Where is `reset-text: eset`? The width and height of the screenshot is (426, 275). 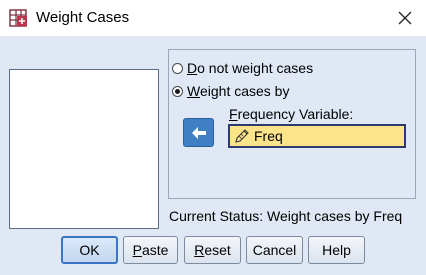 reset-text: eset is located at coordinates (217, 250).